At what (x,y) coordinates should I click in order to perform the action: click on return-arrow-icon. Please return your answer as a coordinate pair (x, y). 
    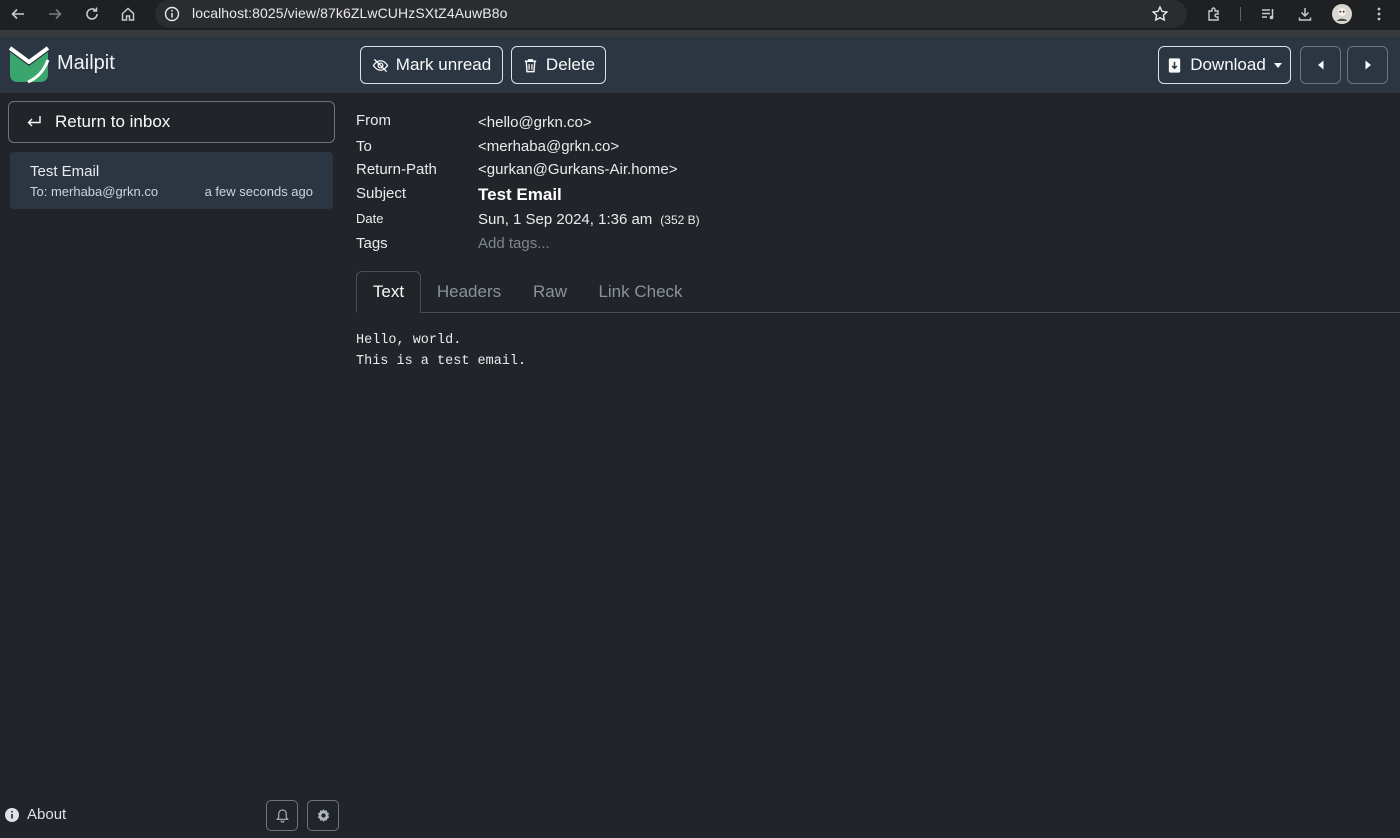
    Looking at the image, I should click on (34, 121).